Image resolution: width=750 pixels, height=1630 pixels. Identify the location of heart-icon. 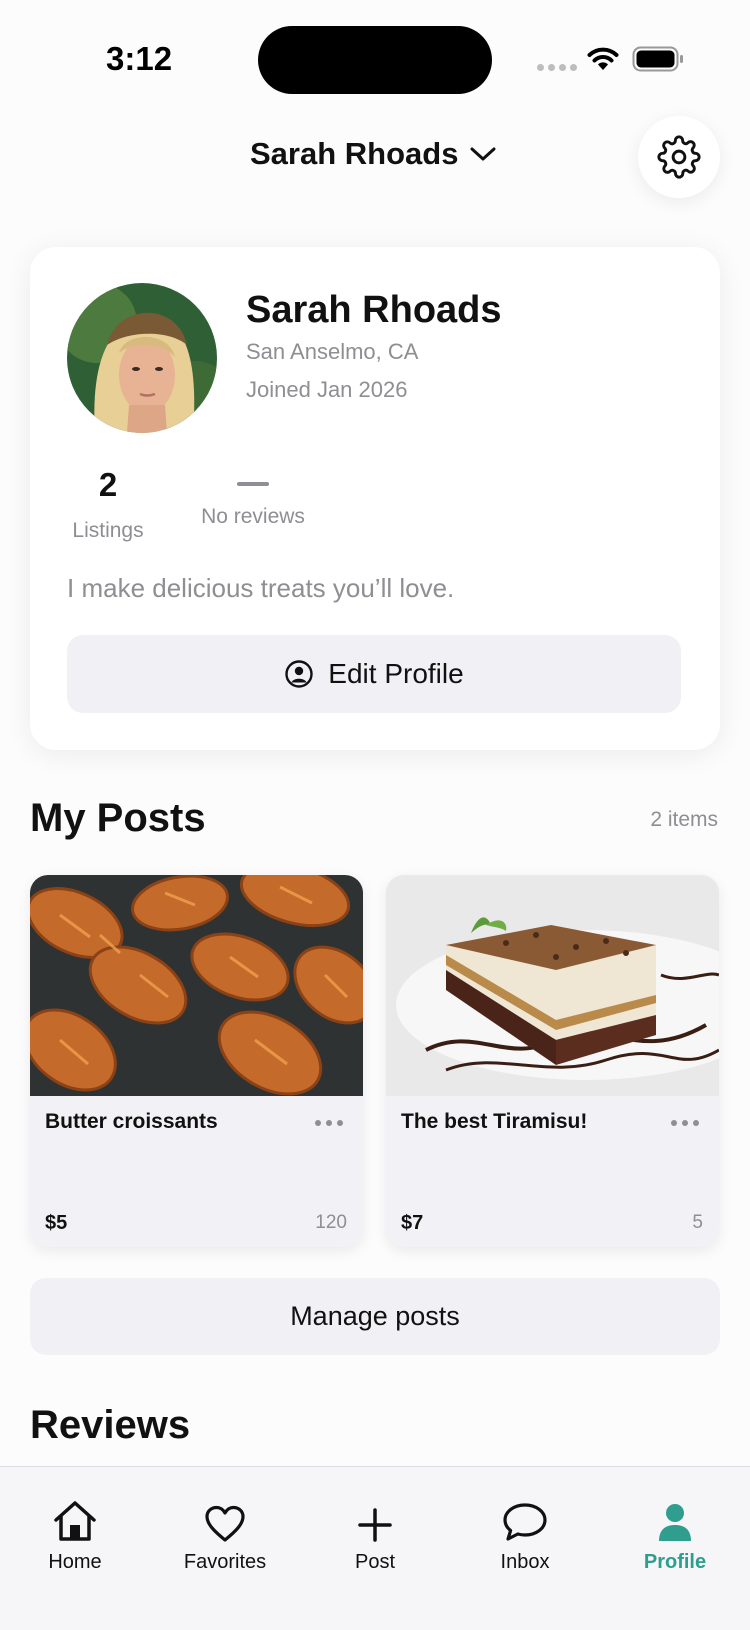
(225, 1523).